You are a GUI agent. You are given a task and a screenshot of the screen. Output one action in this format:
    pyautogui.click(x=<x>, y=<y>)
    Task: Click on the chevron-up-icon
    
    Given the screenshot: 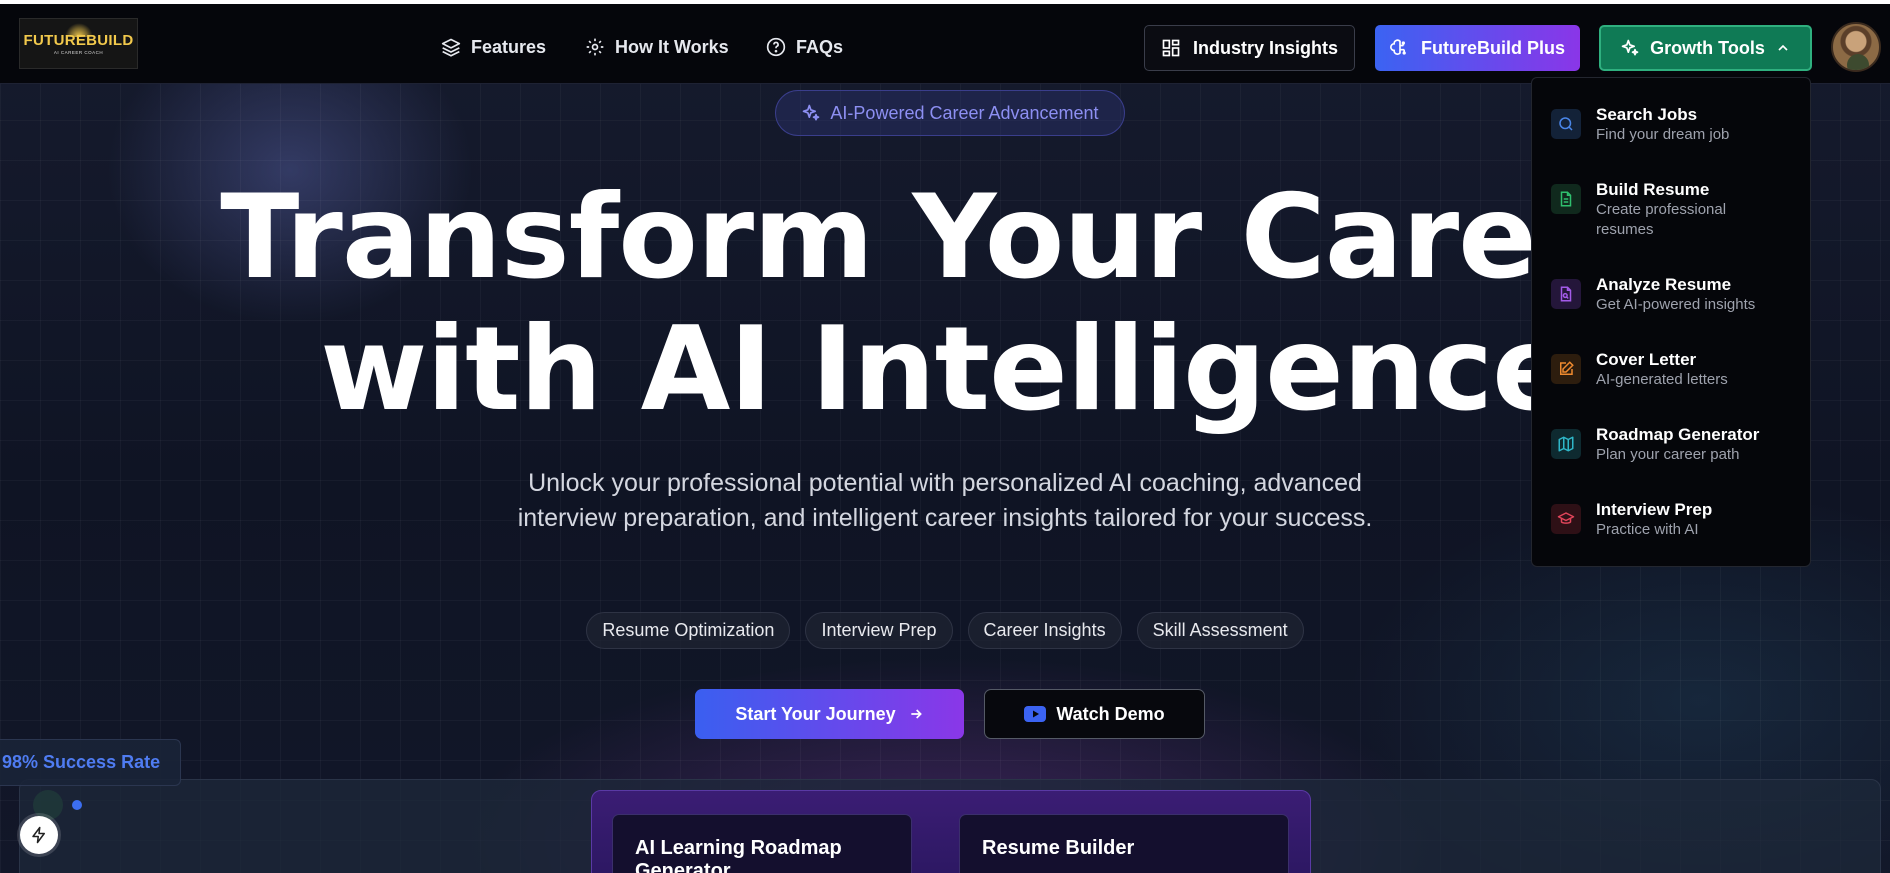 What is the action you would take?
    pyautogui.click(x=1783, y=47)
    